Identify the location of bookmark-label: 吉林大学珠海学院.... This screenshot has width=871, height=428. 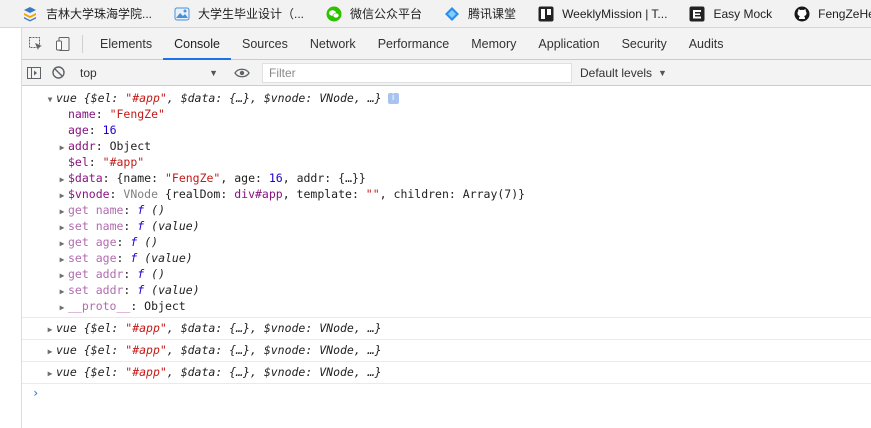
(99, 14).